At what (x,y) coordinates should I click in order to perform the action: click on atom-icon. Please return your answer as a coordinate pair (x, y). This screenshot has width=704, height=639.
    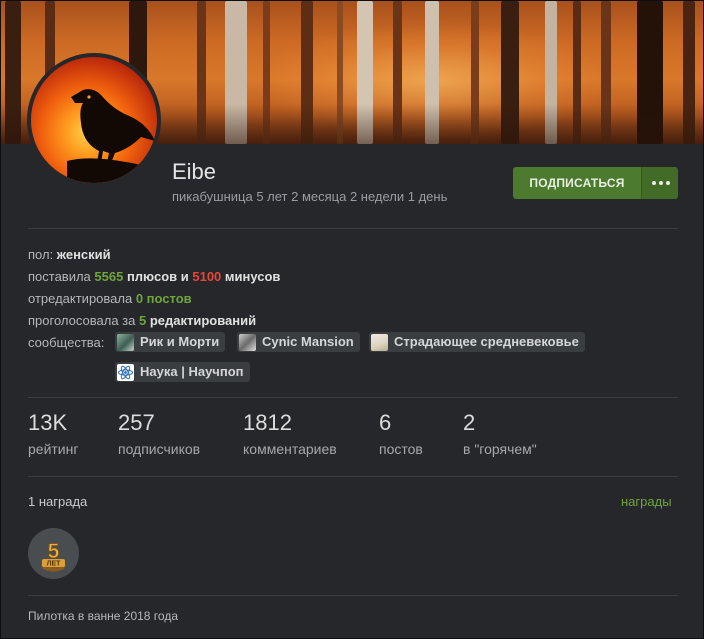
    Looking at the image, I should click on (125, 372).